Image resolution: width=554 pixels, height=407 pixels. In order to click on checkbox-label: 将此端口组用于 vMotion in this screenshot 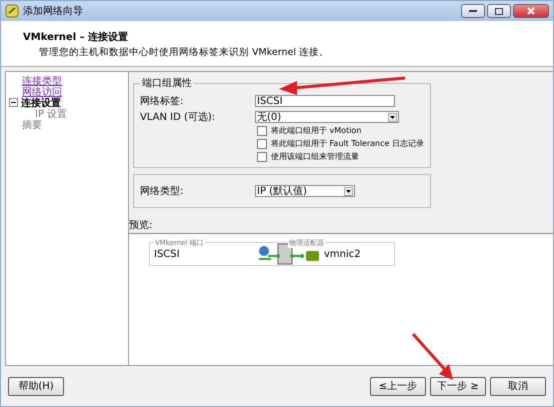, I will do `click(316, 130)`.